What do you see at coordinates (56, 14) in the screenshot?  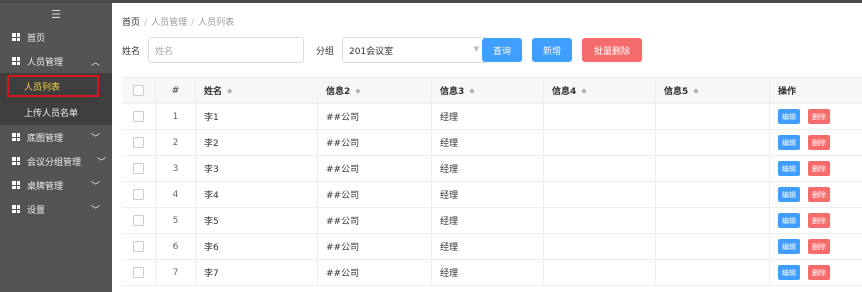 I see `menu-toggle-icon: ☰` at bounding box center [56, 14].